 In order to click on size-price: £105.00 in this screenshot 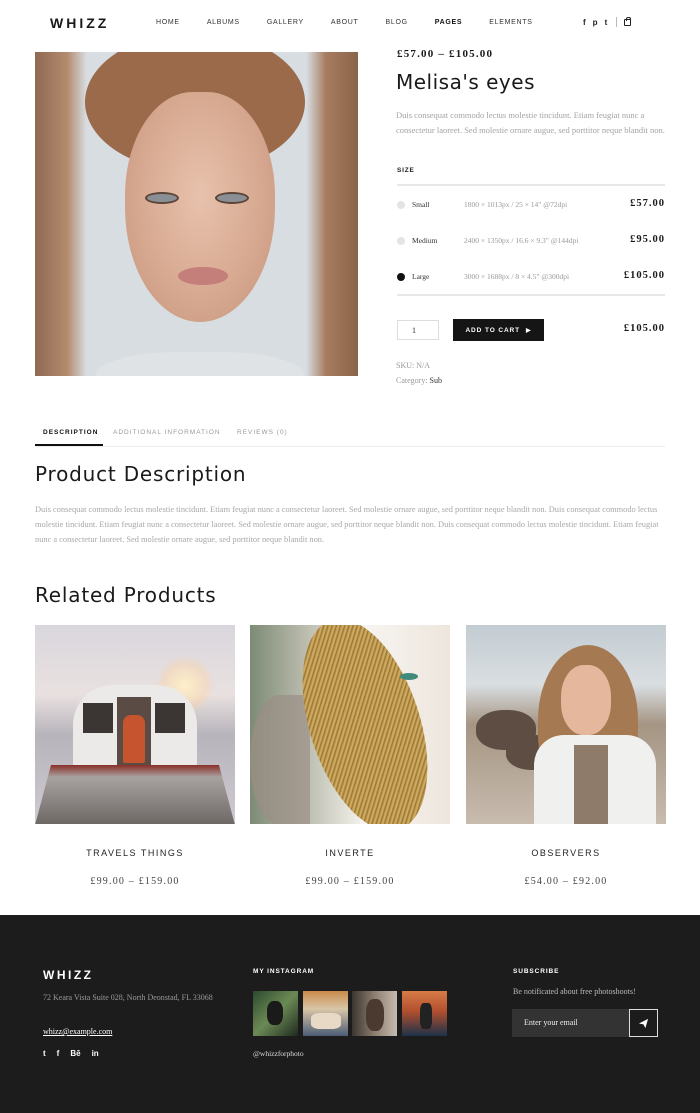, I will do `click(644, 275)`.